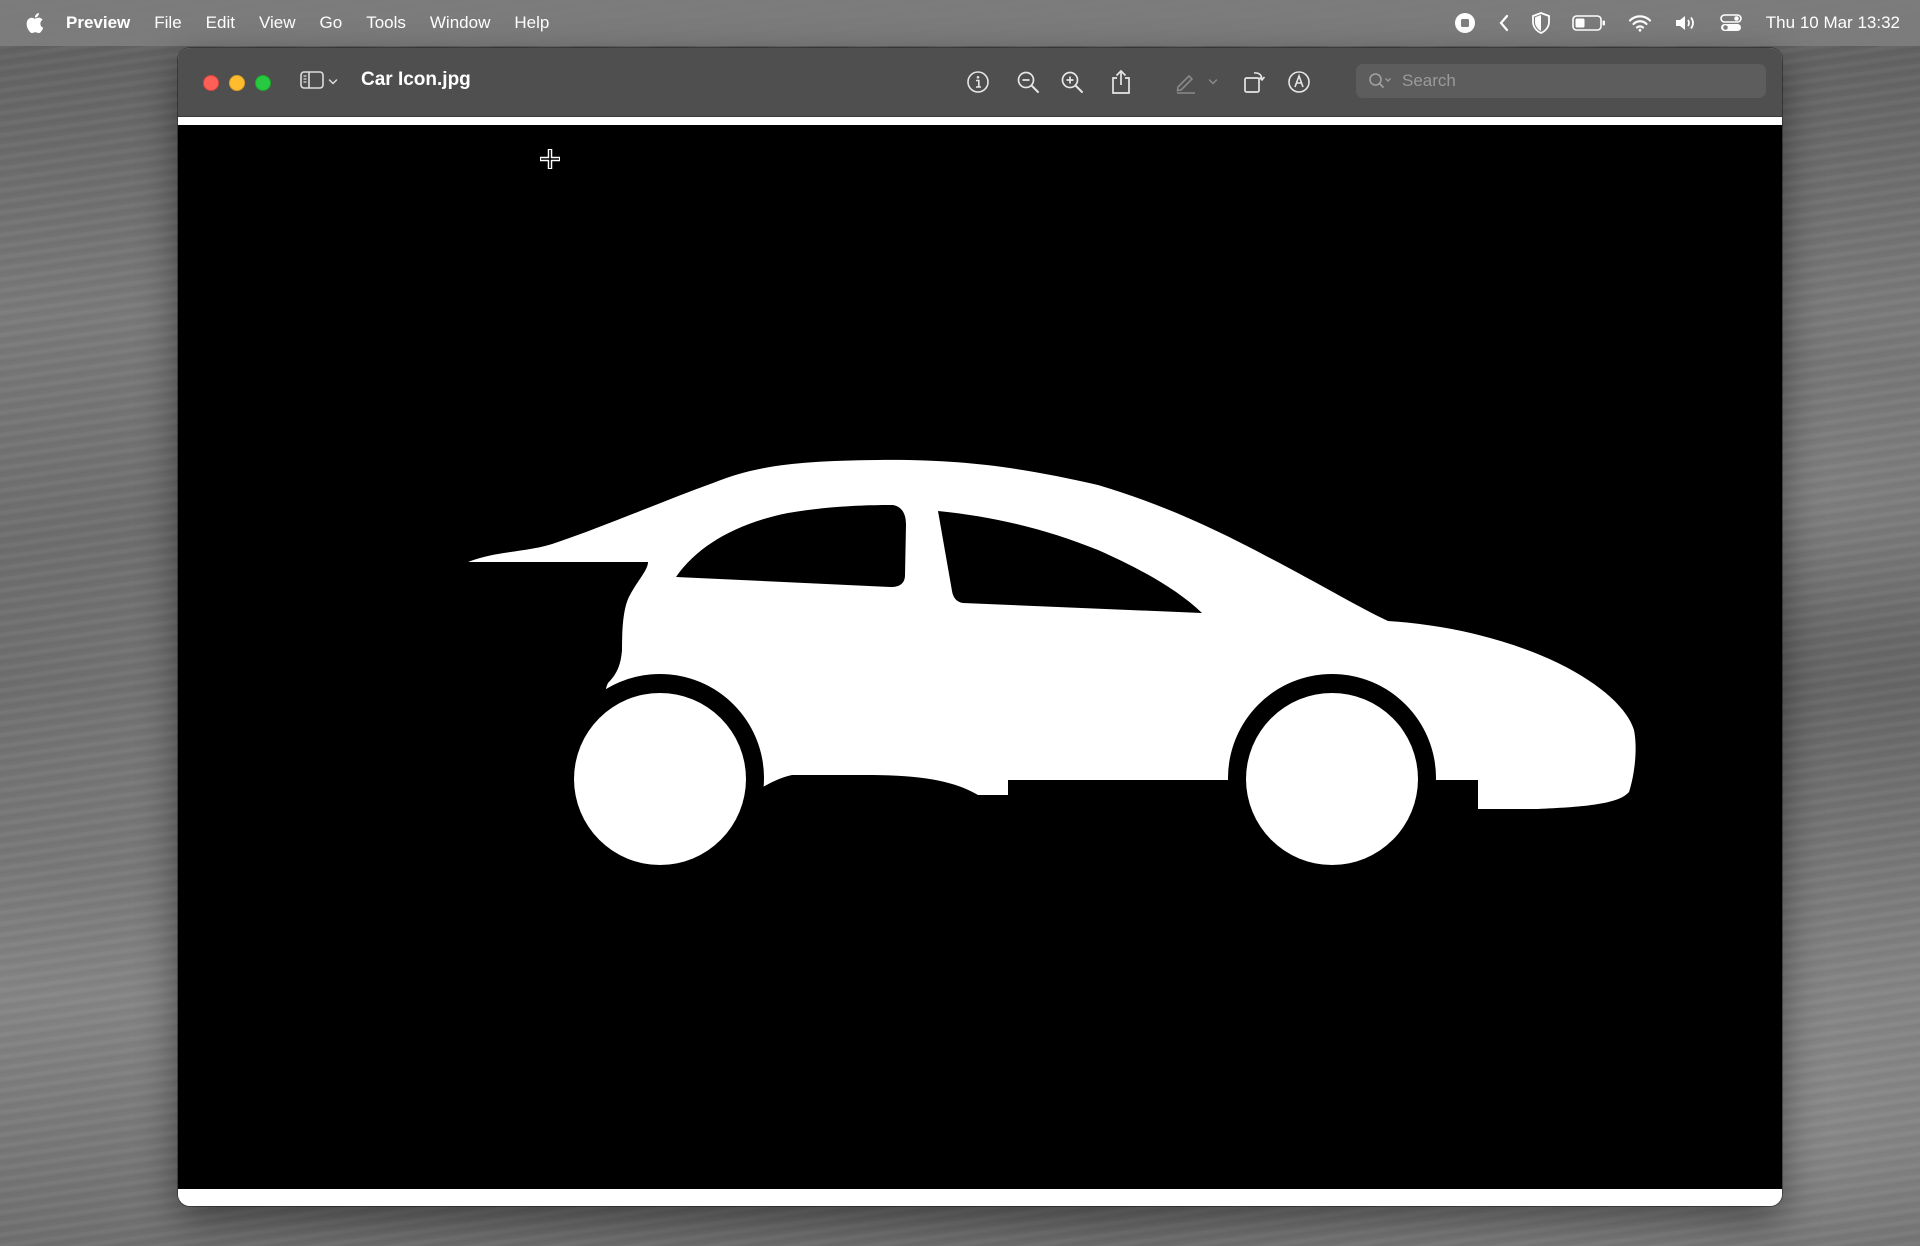  I want to click on volume-icon, so click(1686, 23).